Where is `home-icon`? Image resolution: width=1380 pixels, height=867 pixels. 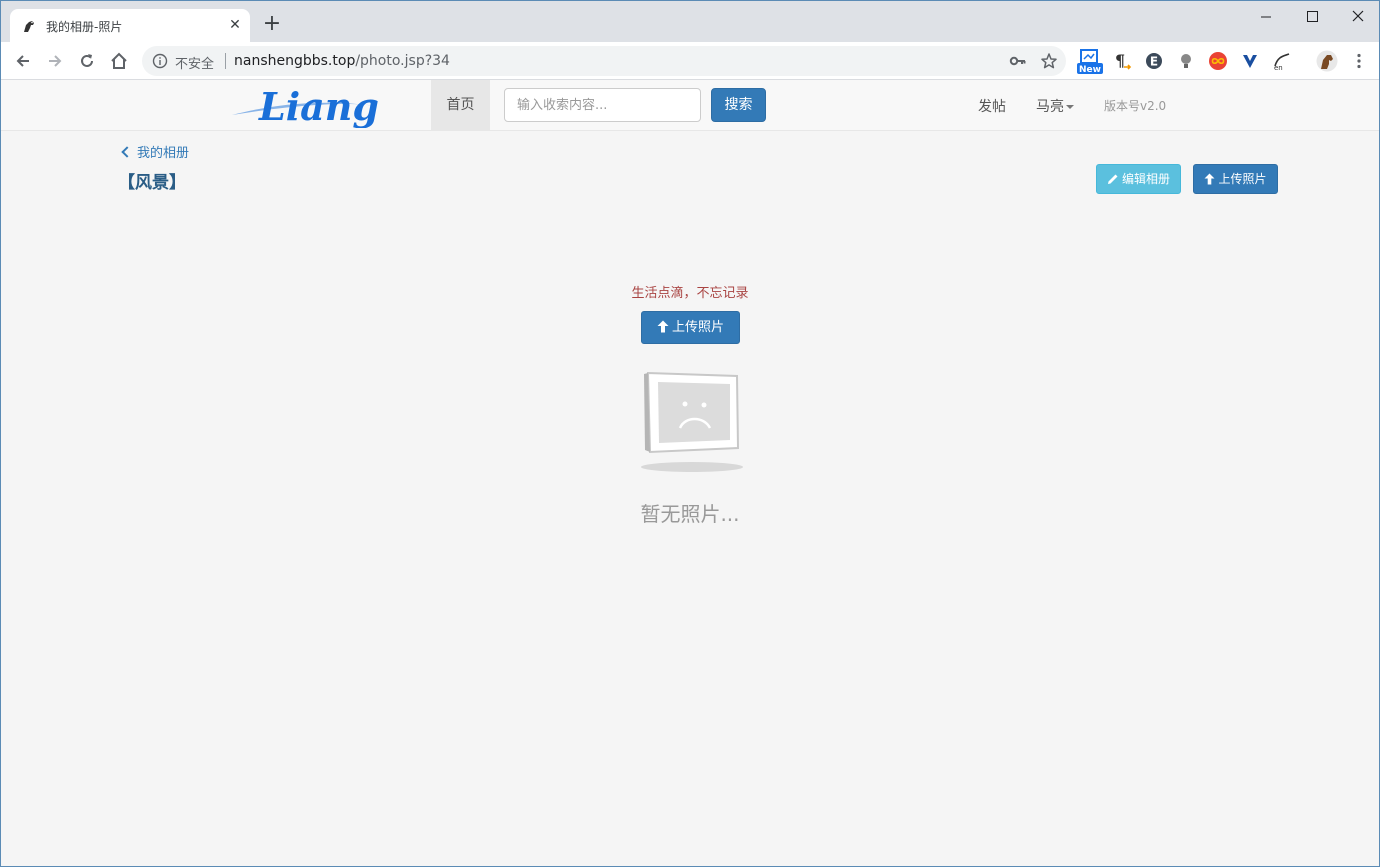
home-icon is located at coordinates (119, 61).